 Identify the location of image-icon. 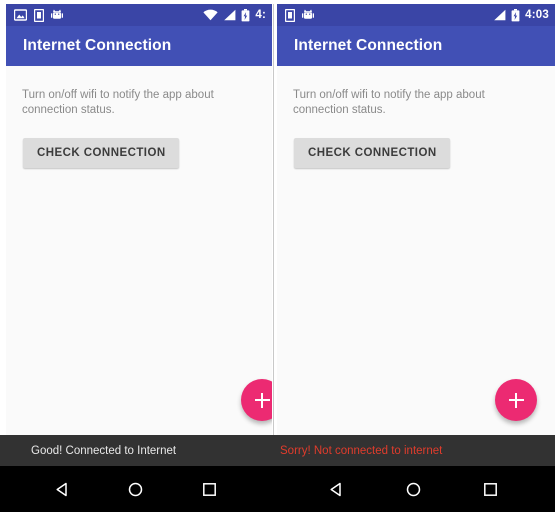
(20, 15).